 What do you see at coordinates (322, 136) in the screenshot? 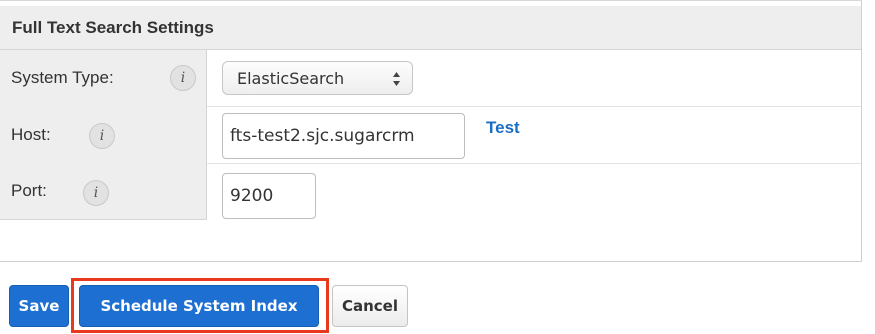
I see `host-input-value: fts-test2.sjc.sugarcrm` at bounding box center [322, 136].